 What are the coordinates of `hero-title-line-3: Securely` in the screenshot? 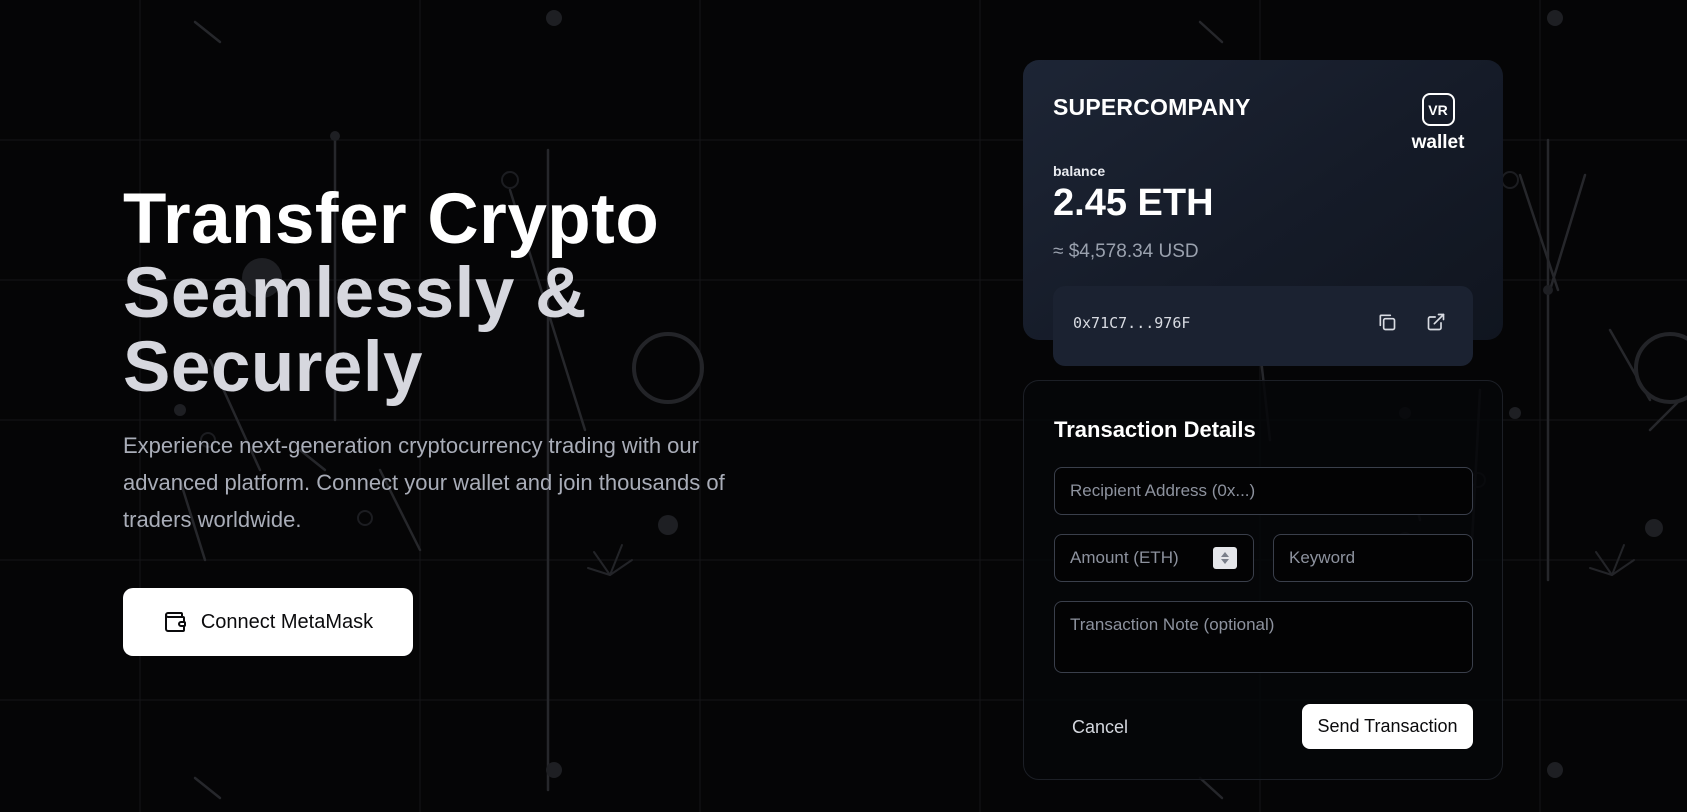 It's located at (273, 367).